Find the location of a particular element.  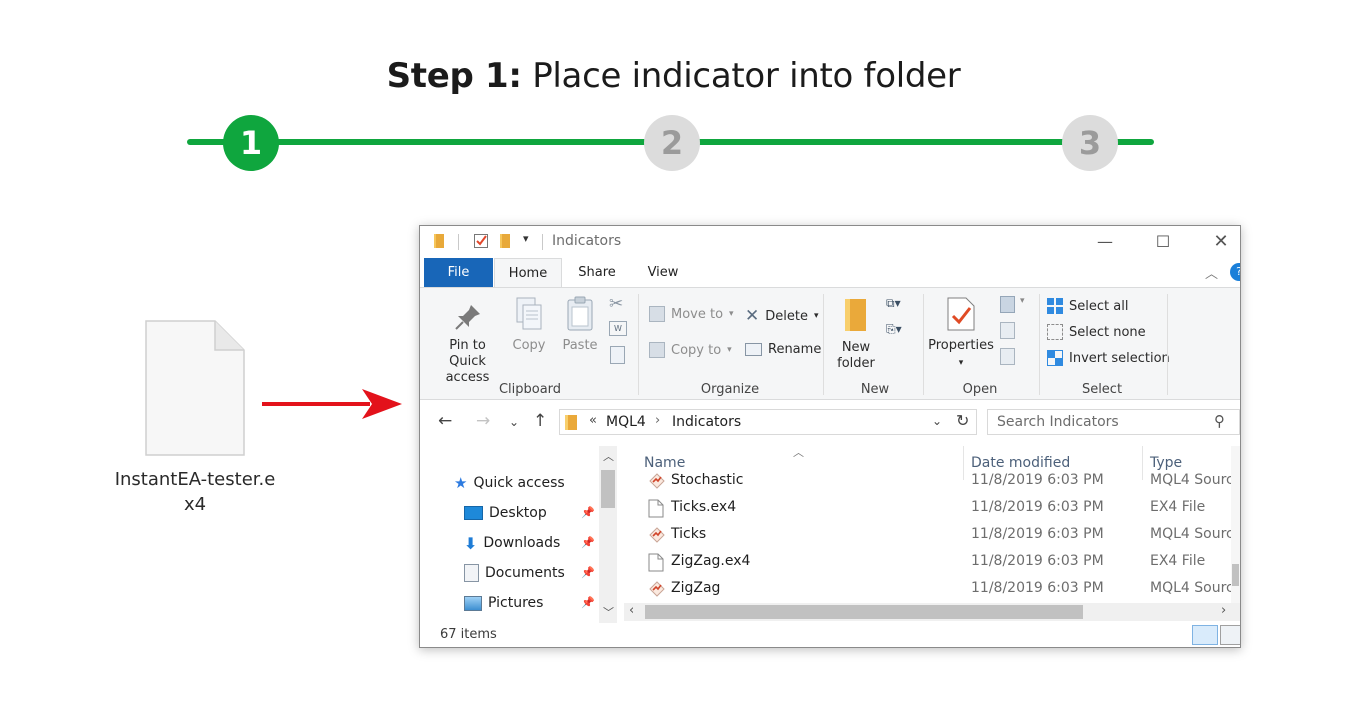

copy-path-icon: W is located at coordinates (618, 328).